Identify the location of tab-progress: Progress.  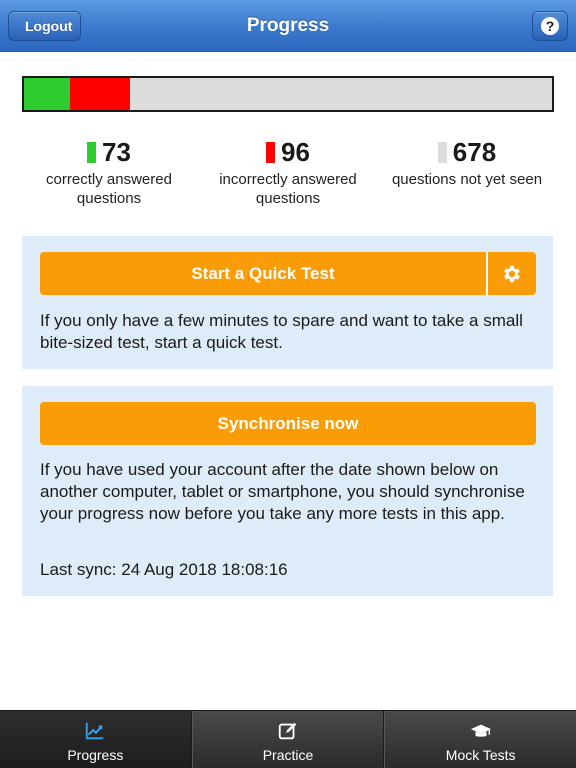
(96, 739).